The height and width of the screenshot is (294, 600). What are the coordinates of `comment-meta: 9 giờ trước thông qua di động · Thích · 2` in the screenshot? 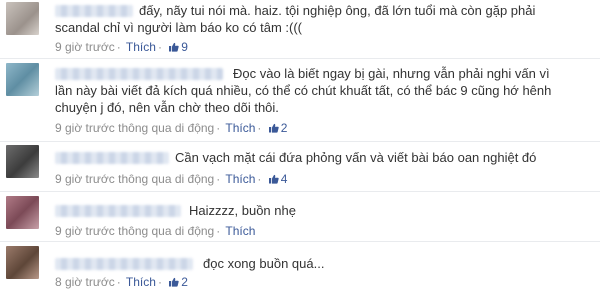 It's located at (171, 128).